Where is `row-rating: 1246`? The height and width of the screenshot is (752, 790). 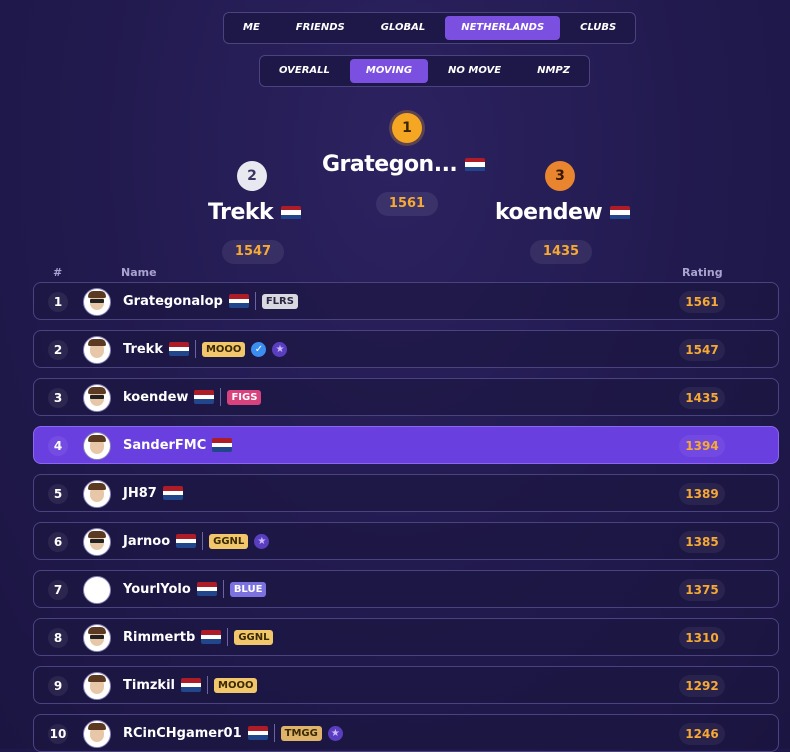
row-rating: 1246 is located at coordinates (702, 734).